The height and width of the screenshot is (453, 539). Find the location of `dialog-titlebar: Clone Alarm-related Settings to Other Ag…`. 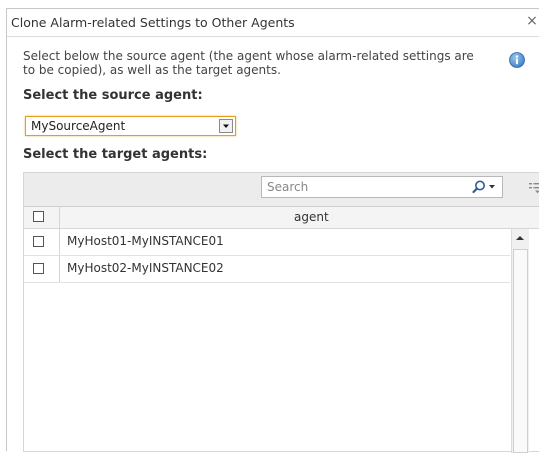

dialog-titlebar: Clone Alarm-related Settings to Other Ag… is located at coordinates (273, 23).